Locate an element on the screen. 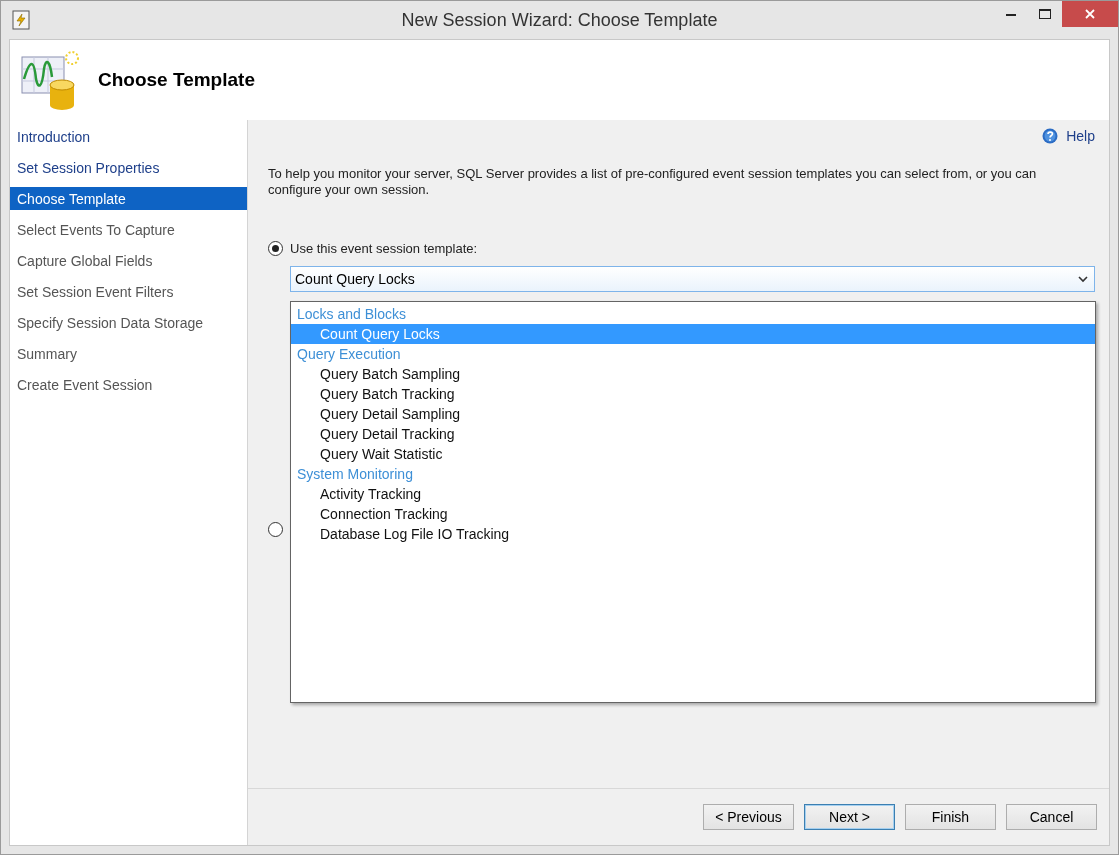 This screenshot has height=855, width=1119. wizard-button: Finish is located at coordinates (950, 817).